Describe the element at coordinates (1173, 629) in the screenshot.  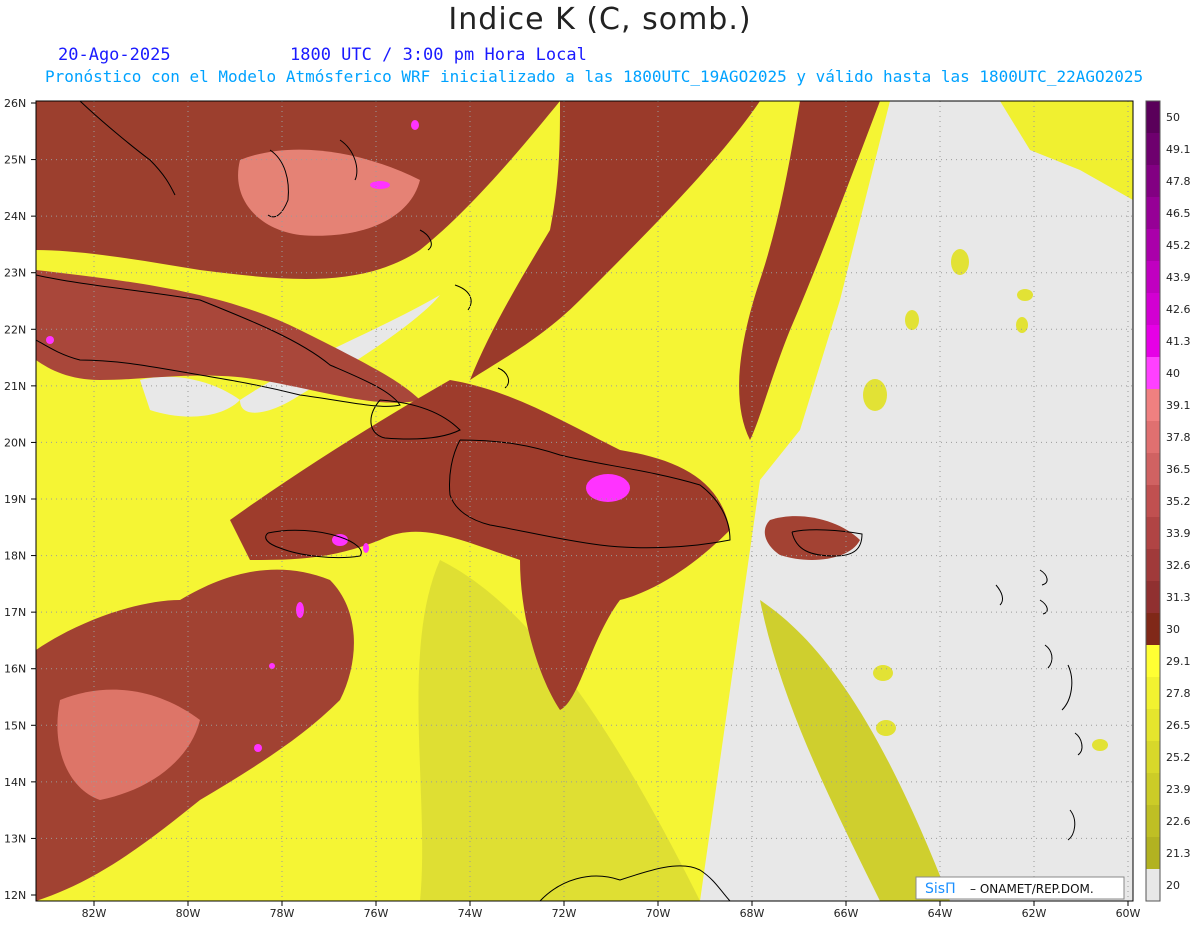
I see `colorbar-label: 30` at that location.